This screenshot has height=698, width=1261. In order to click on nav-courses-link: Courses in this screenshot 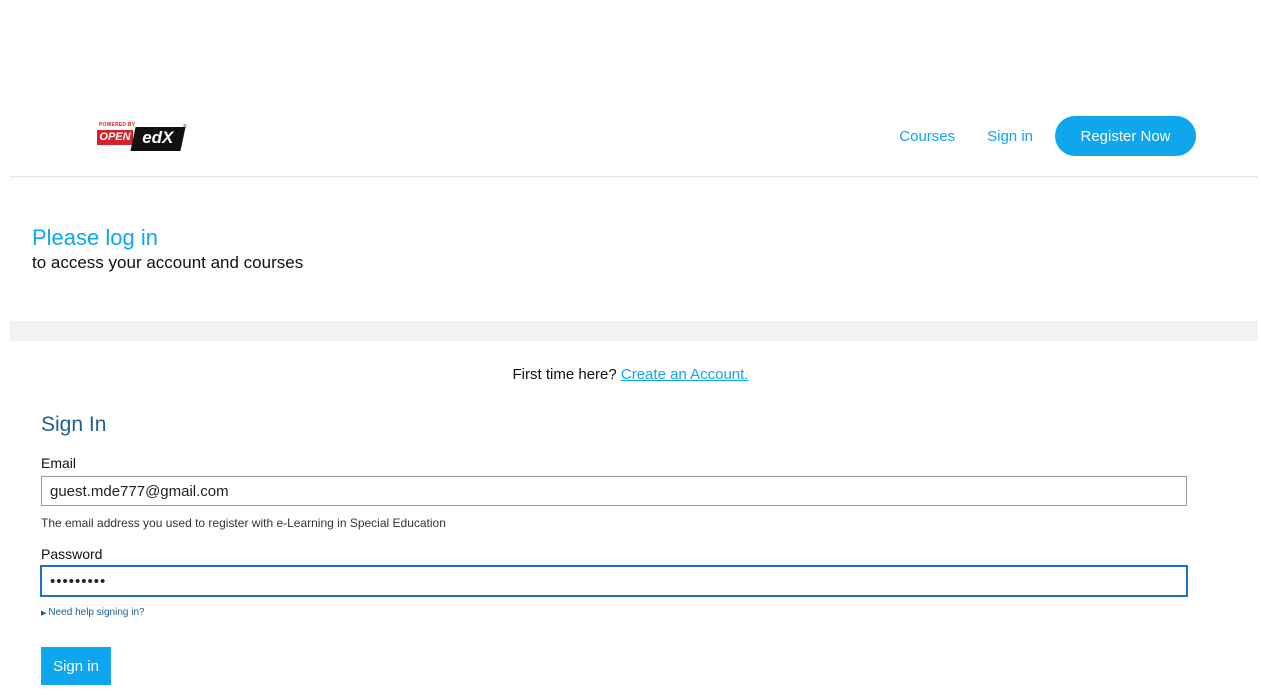, I will do `click(927, 136)`.